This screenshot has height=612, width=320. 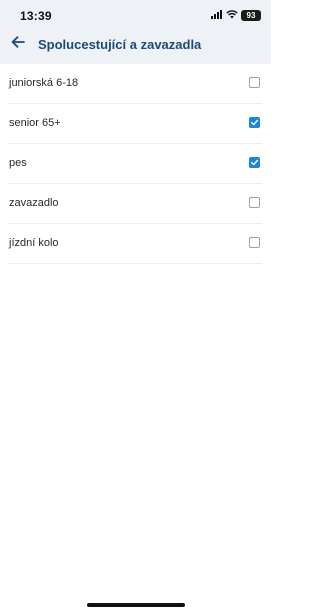 What do you see at coordinates (35, 123) in the screenshot?
I see `option-label: senior 65+` at bounding box center [35, 123].